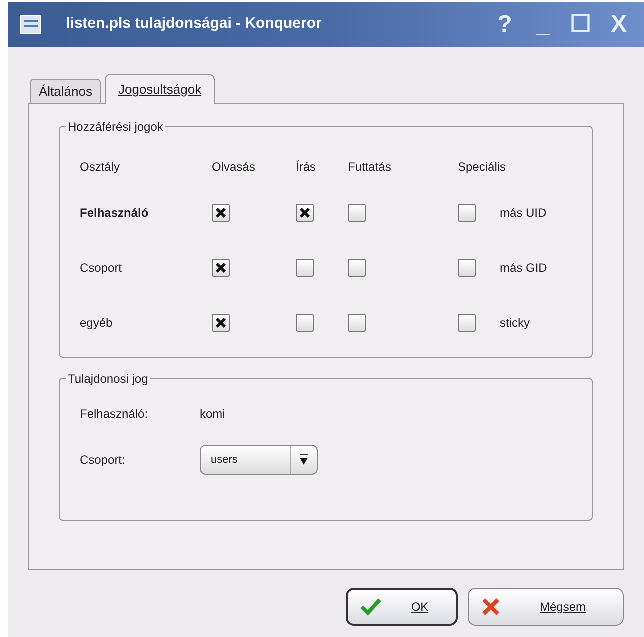  Describe the element at coordinates (102, 268) in the screenshot. I see `row-label: Csoport` at that location.